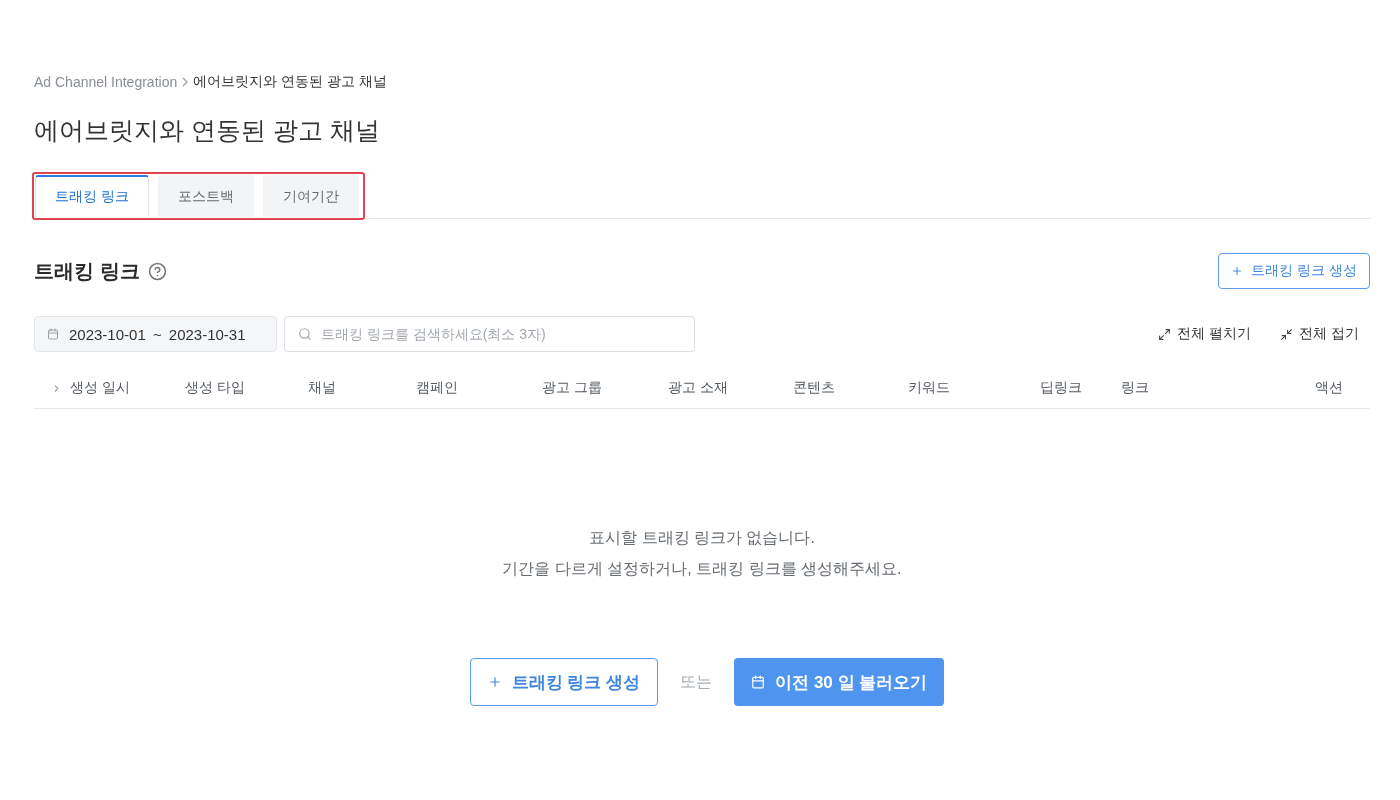  What do you see at coordinates (157, 271) in the screenshot?
I see `help-icon` at bounding box center [157, 271].